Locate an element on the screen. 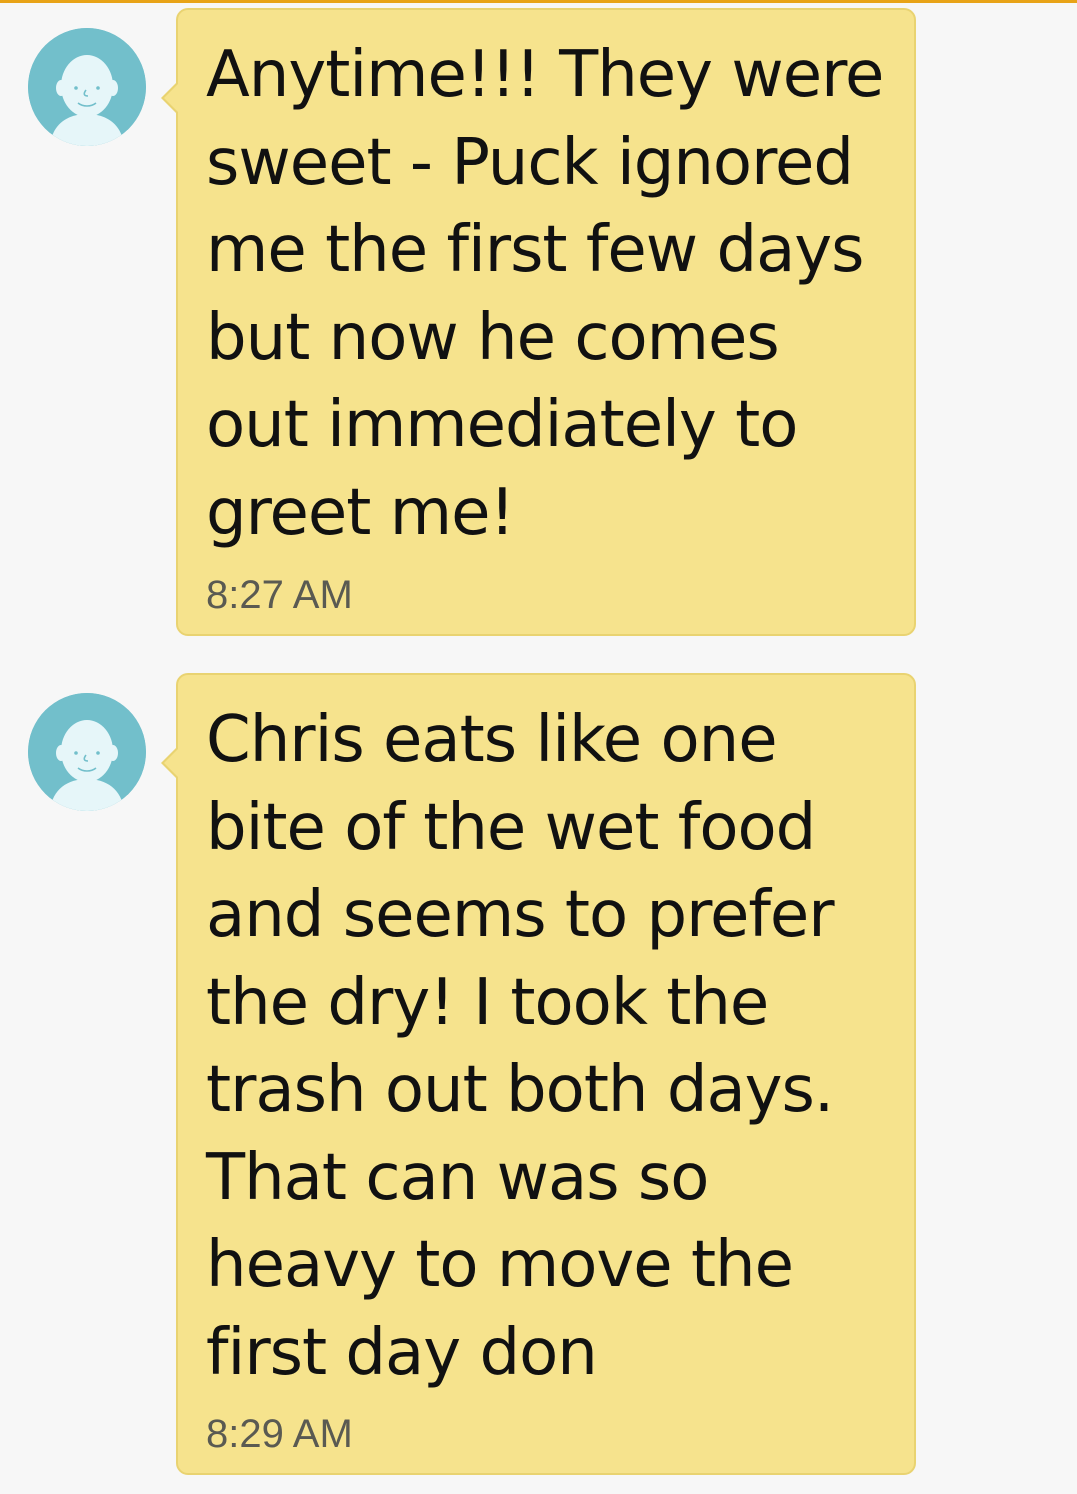 The image size is (1077, 1494). top-accent-line is located at coordinates (538, 1).